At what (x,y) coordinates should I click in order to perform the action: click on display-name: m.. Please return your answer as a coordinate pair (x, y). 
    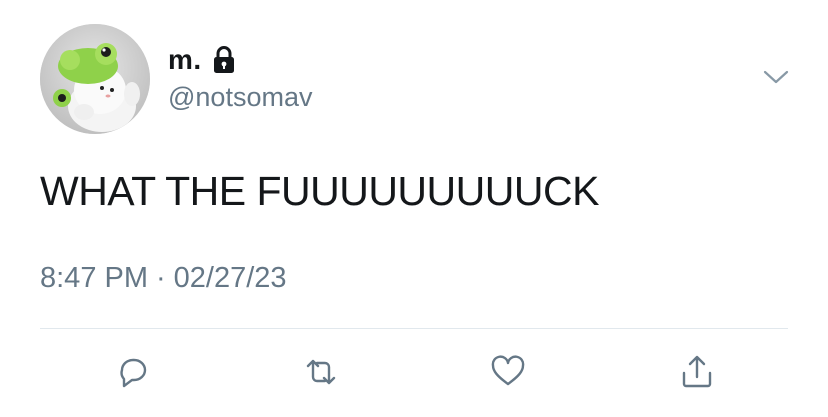
    Looking at the image, I should click on (185, 60).